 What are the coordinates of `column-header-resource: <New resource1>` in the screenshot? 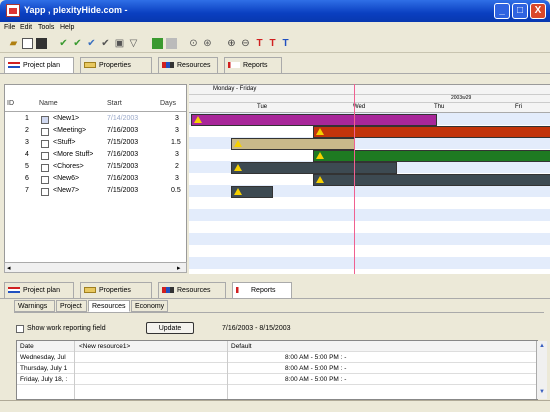 It's located at (104, 346).